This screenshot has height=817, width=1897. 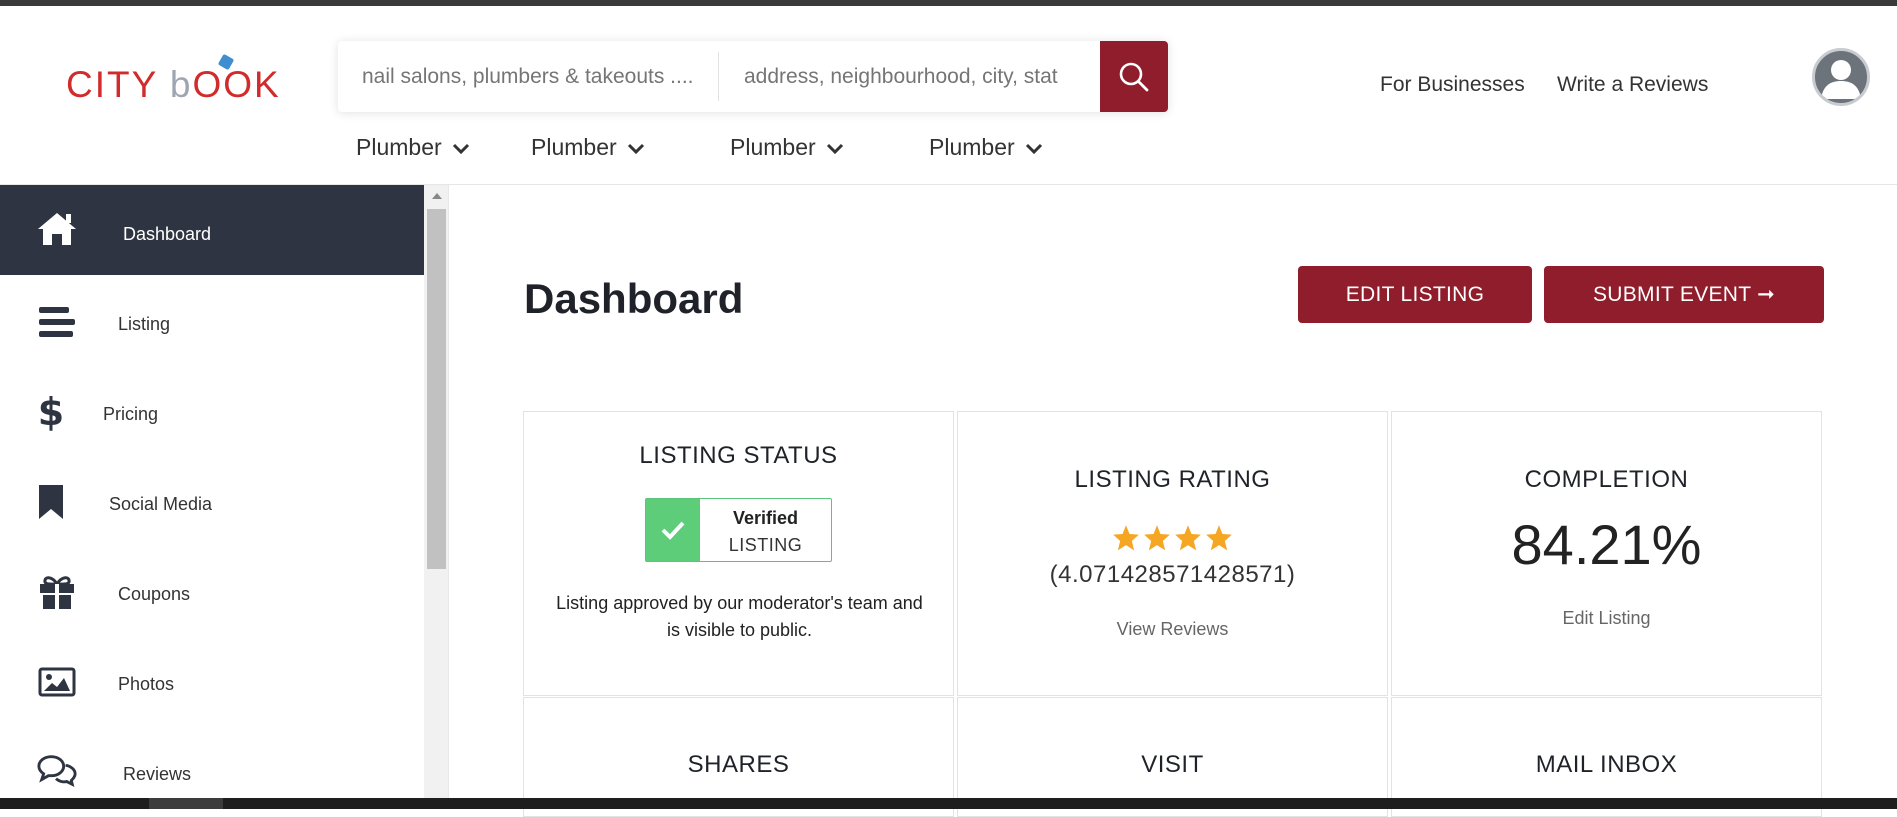 What do you see at coordinates (57, 592) in the screenshot?
I see `gift-icon` at bounding box center [57, 592].